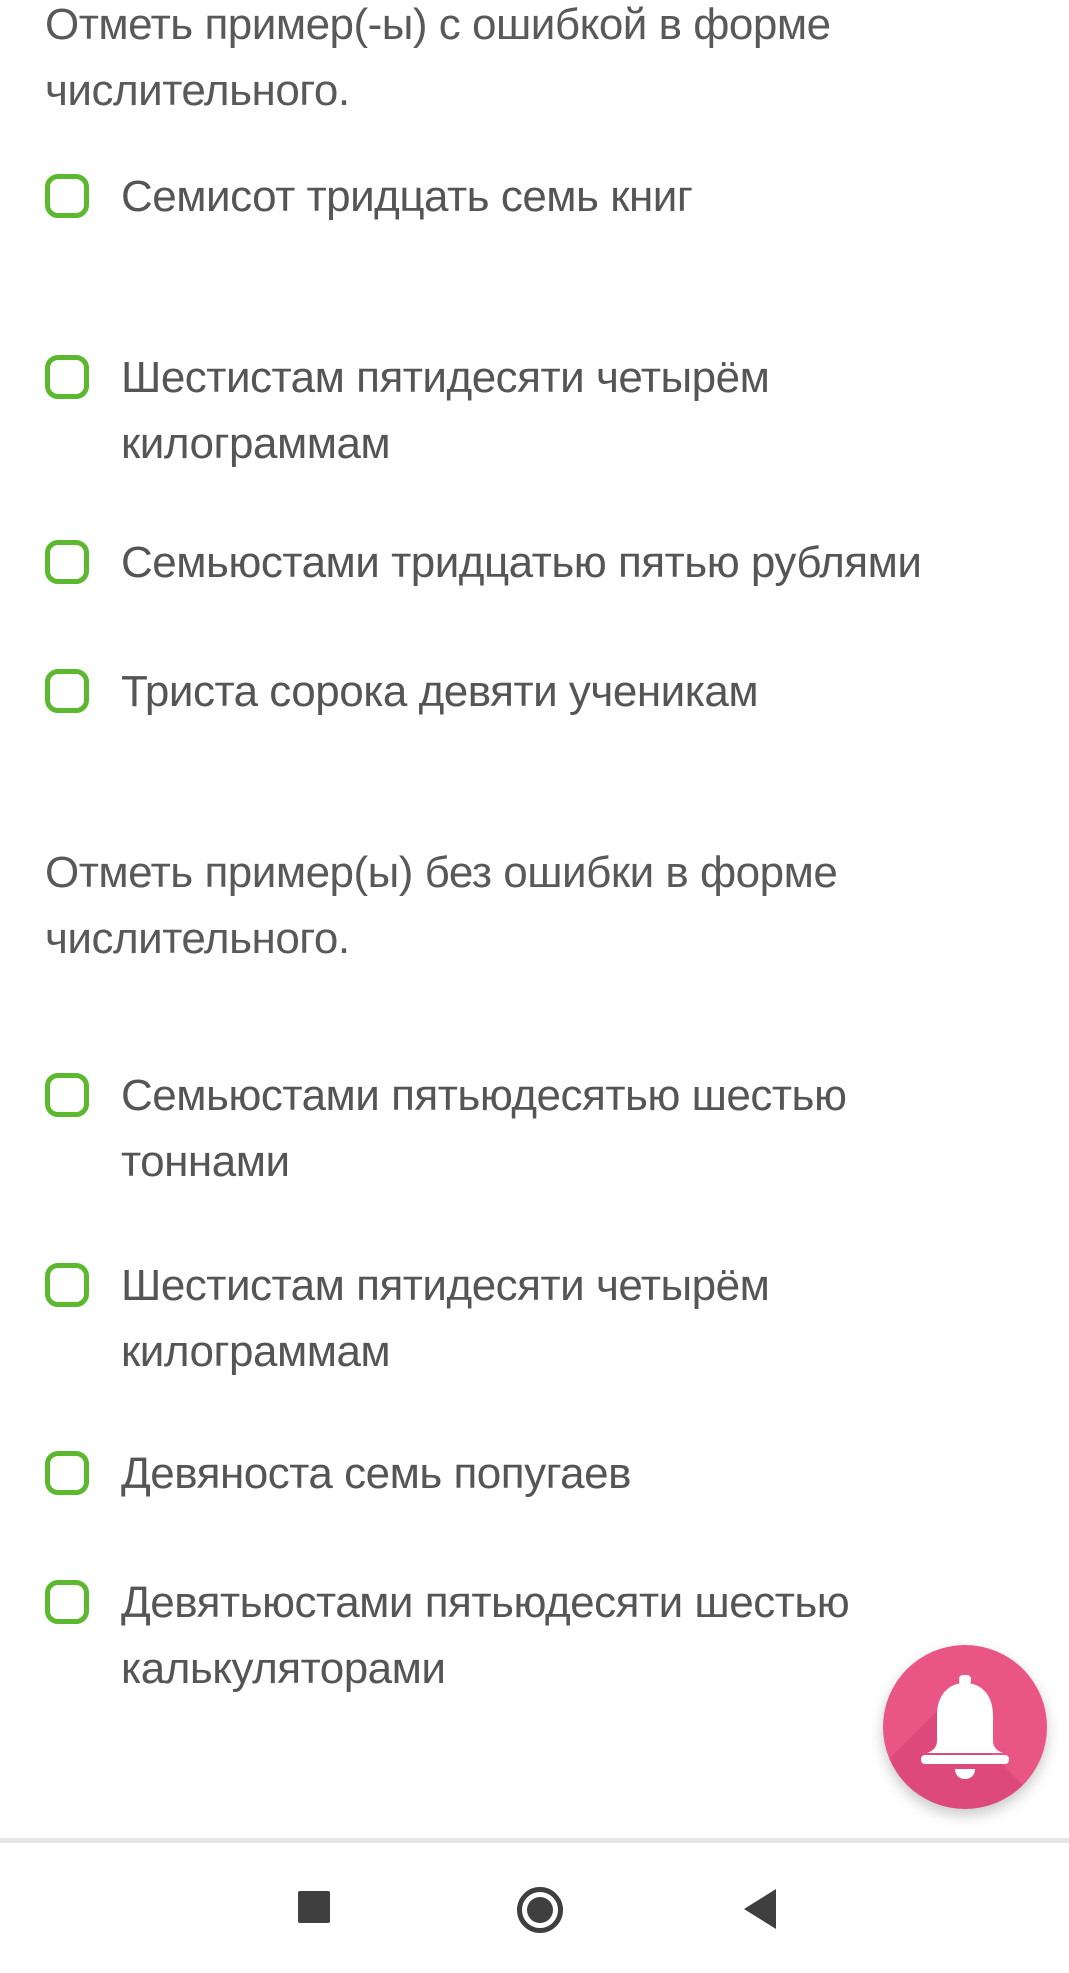 Image resolution: width=1069 pixels, height=1973 pixels. I want to click on q1-option-3: Семьюстами тридцатью пятью рублями, so click(525, 563).